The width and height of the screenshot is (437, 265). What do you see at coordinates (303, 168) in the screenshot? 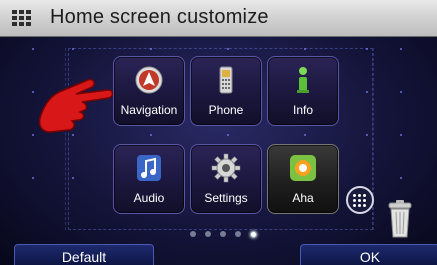
I see `aha-icon` at bounding box center [303, 168].